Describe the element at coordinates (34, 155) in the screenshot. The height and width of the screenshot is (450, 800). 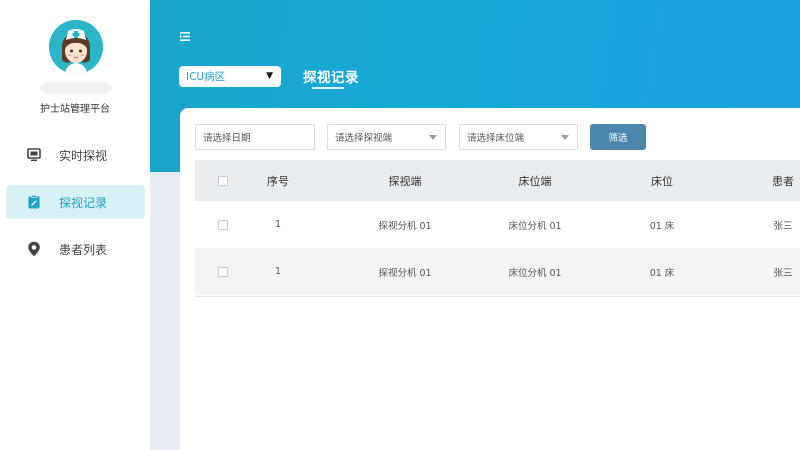
I see `monitor-icon` at that location.